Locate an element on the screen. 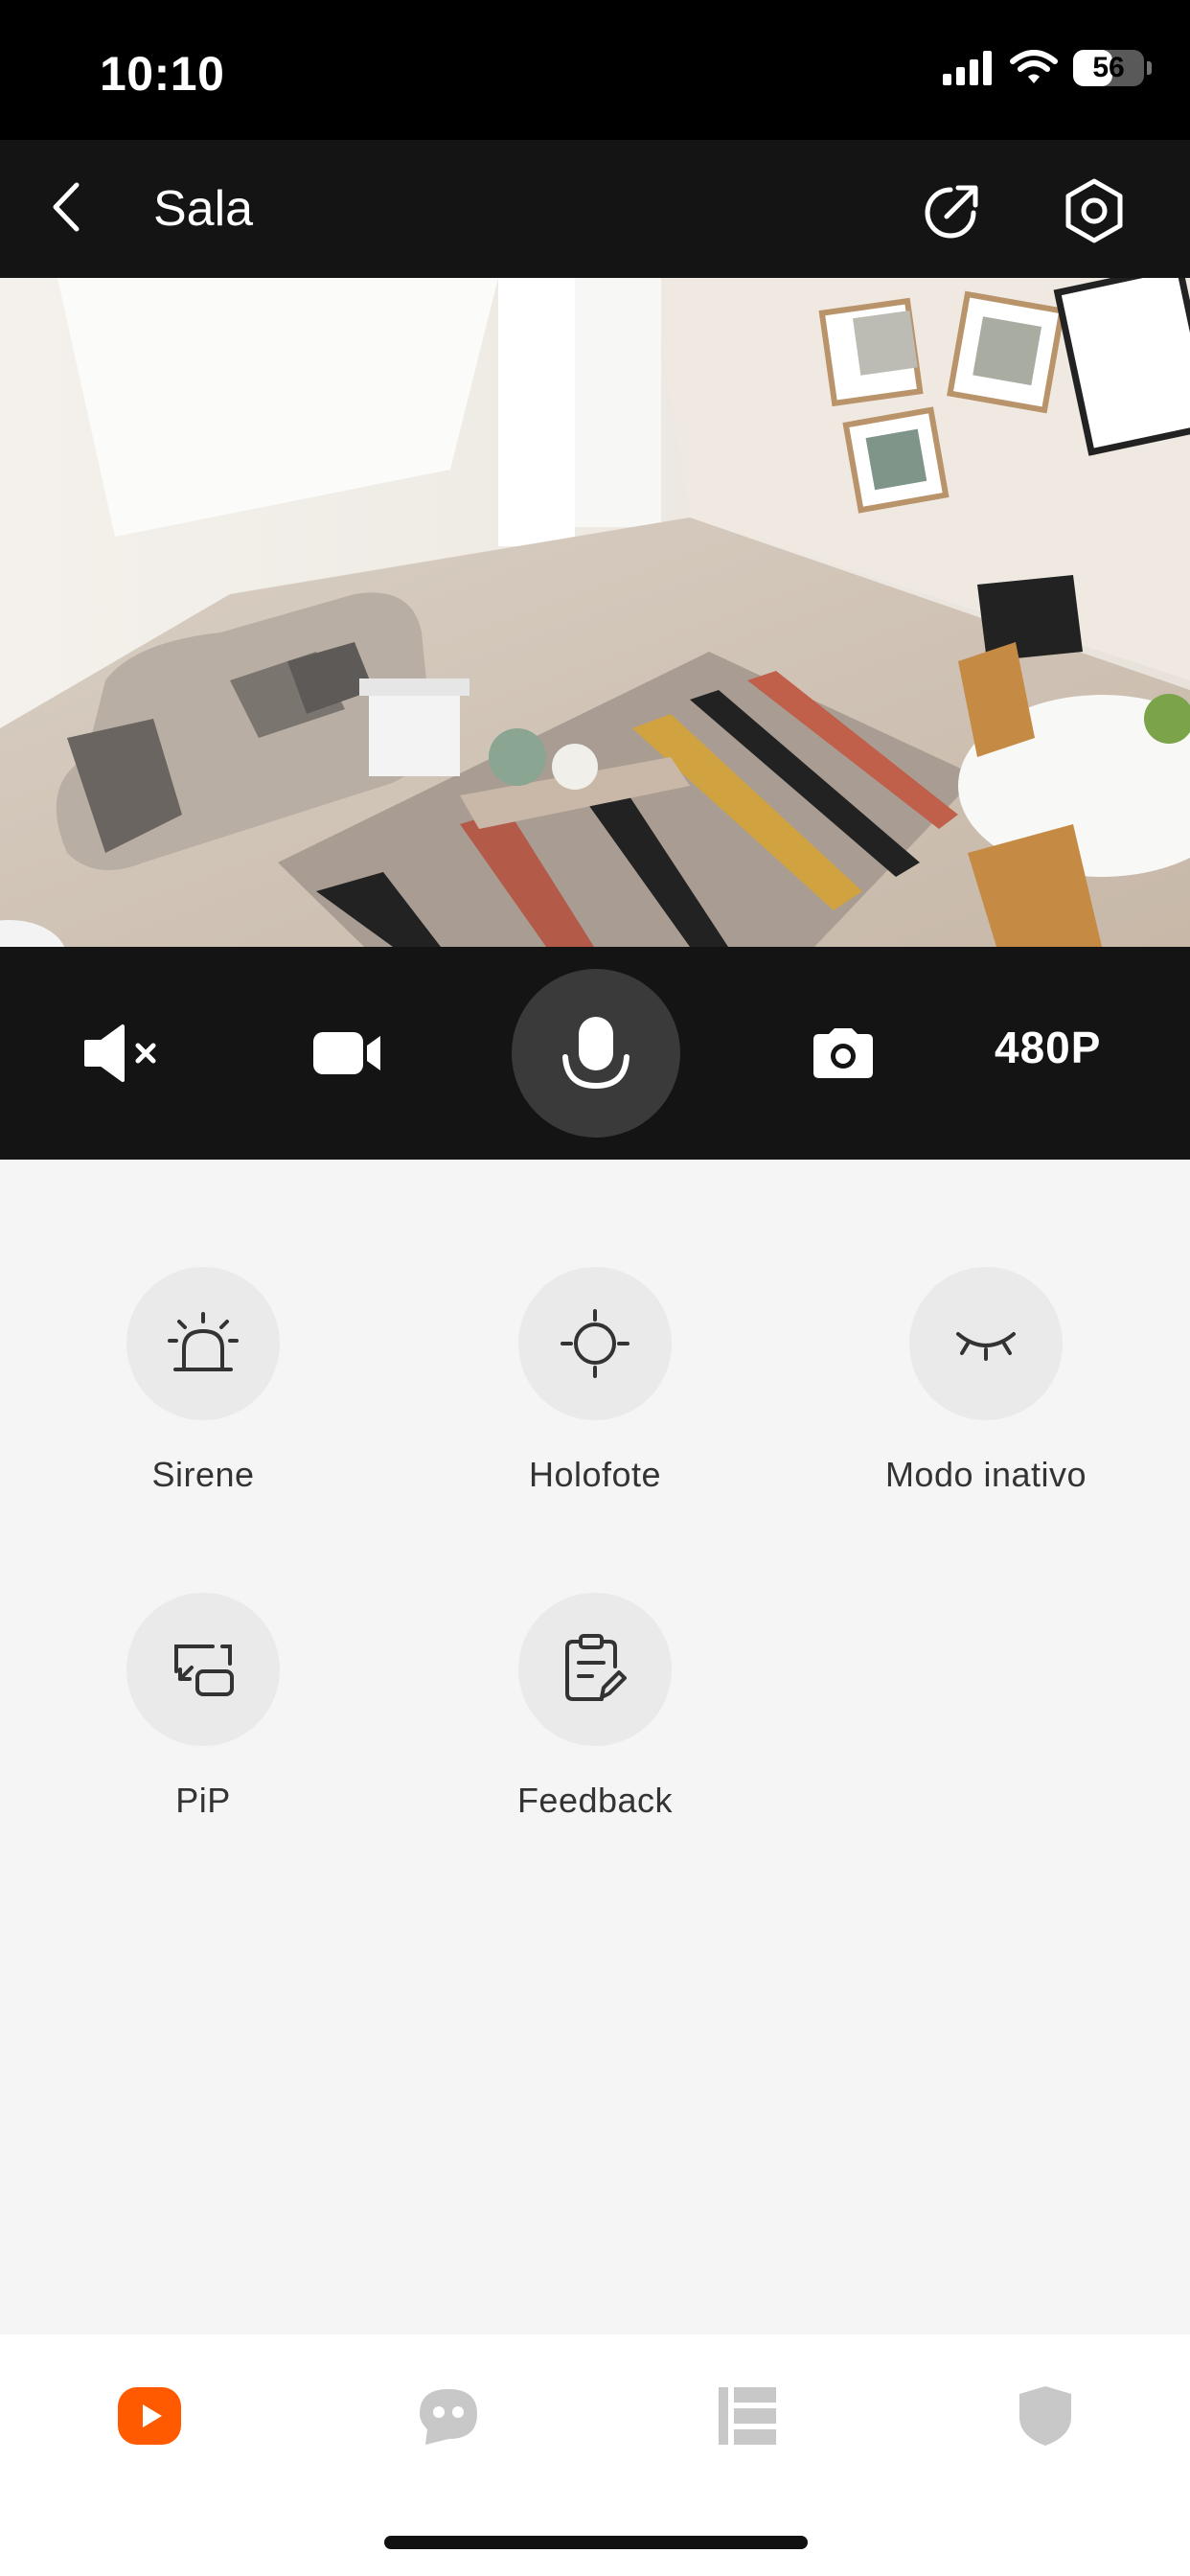 The height and width of the screenshot is (2576, 1190). feature-siren-circle is located at coordinates (203, 1343).